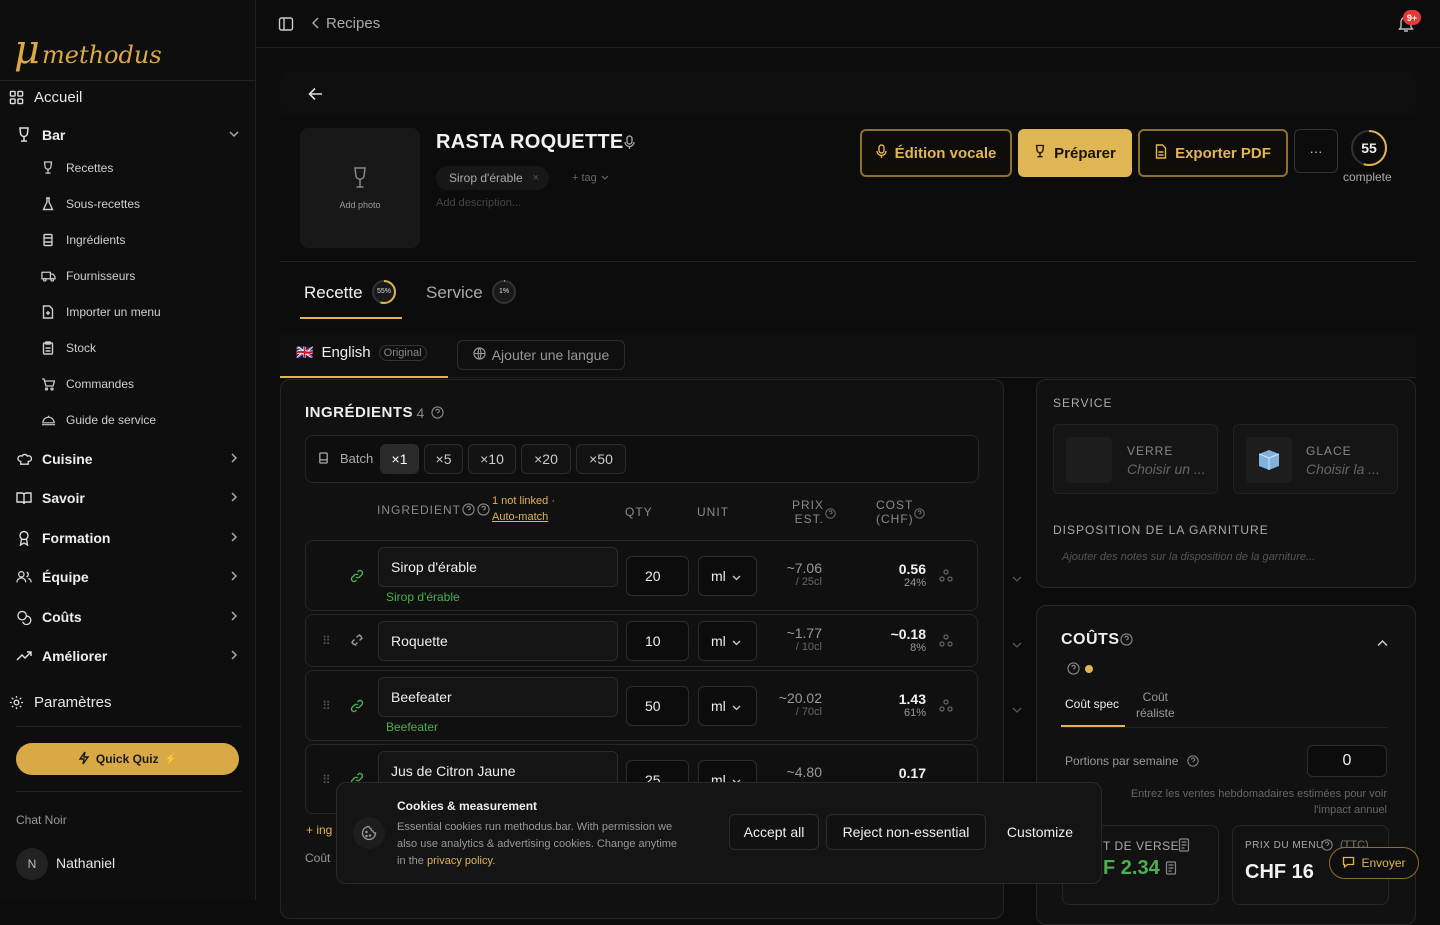 This screenshot has height=925, width=1440. I want to click on sidebar-item-import-menu: Importer un menu, so click(100, 312).